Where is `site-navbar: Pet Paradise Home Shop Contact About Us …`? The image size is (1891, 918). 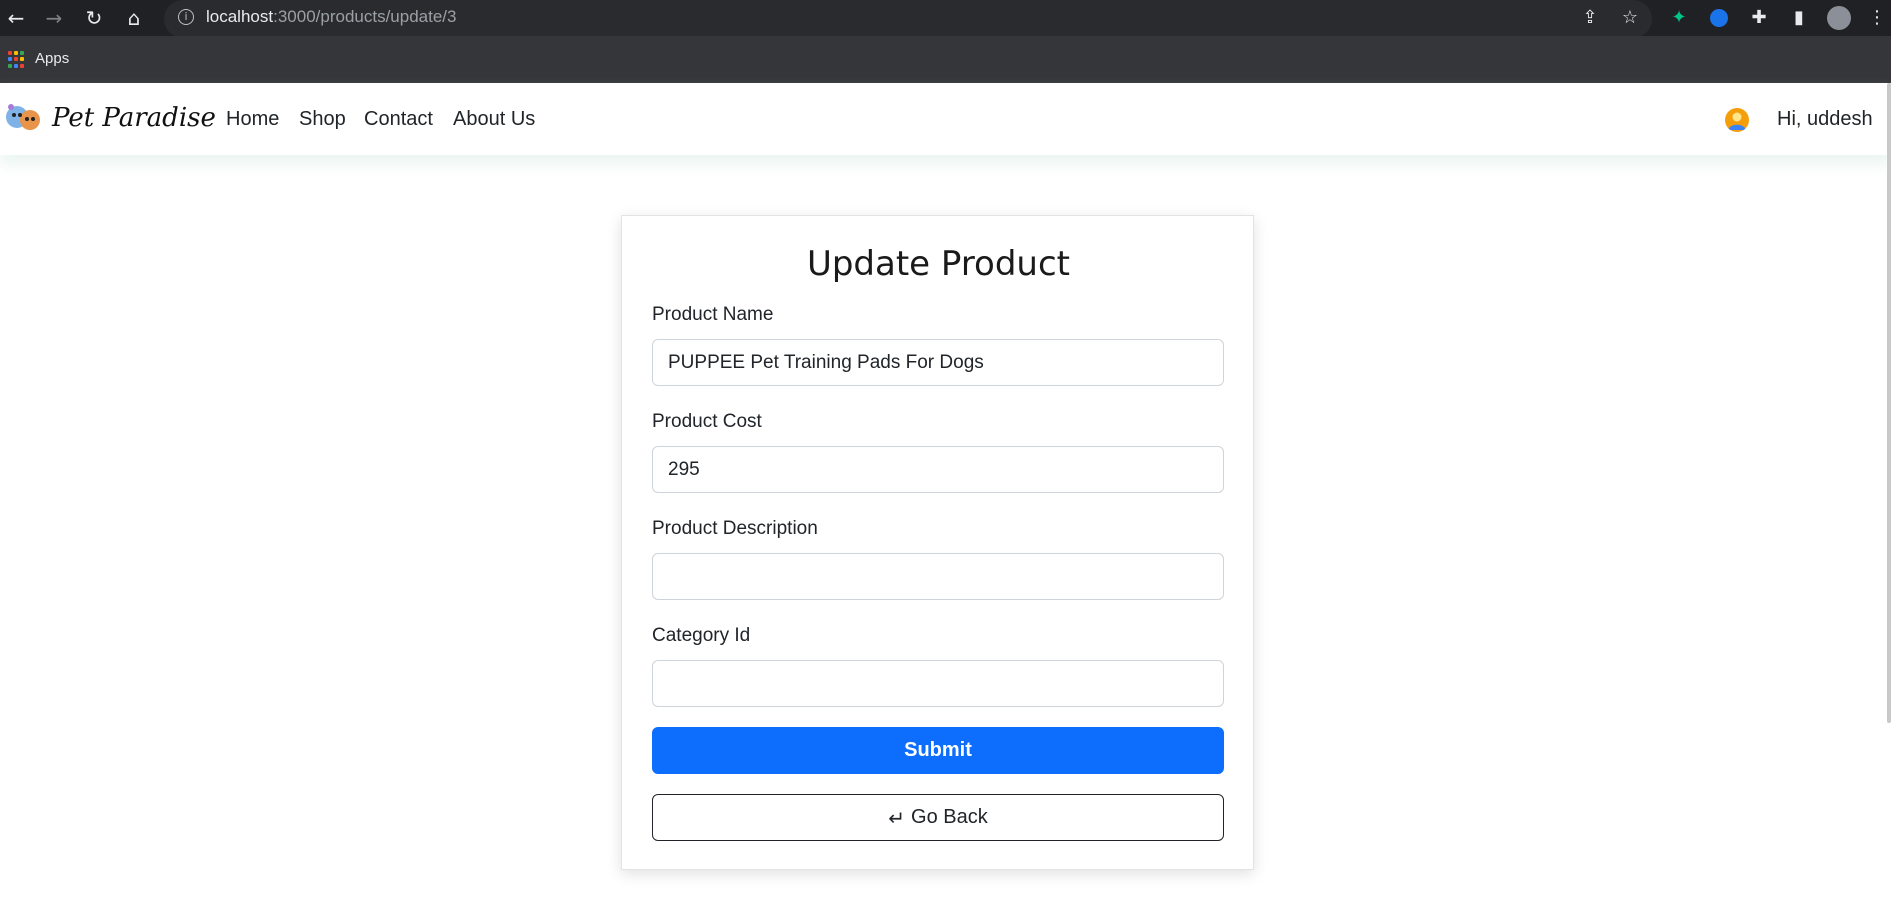 site-navbar: Pet Paradise Home Shop Contact About Us … is located at coordinates (945, 119).